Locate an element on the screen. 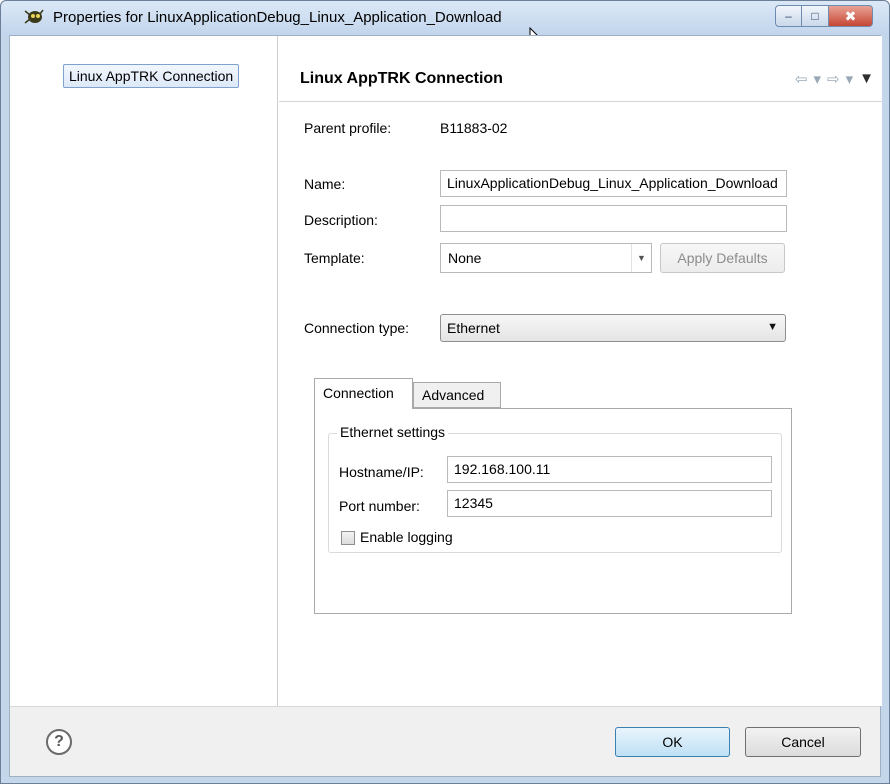  back-dropdown-icon: ▾ is located at coordinates (818, 79).